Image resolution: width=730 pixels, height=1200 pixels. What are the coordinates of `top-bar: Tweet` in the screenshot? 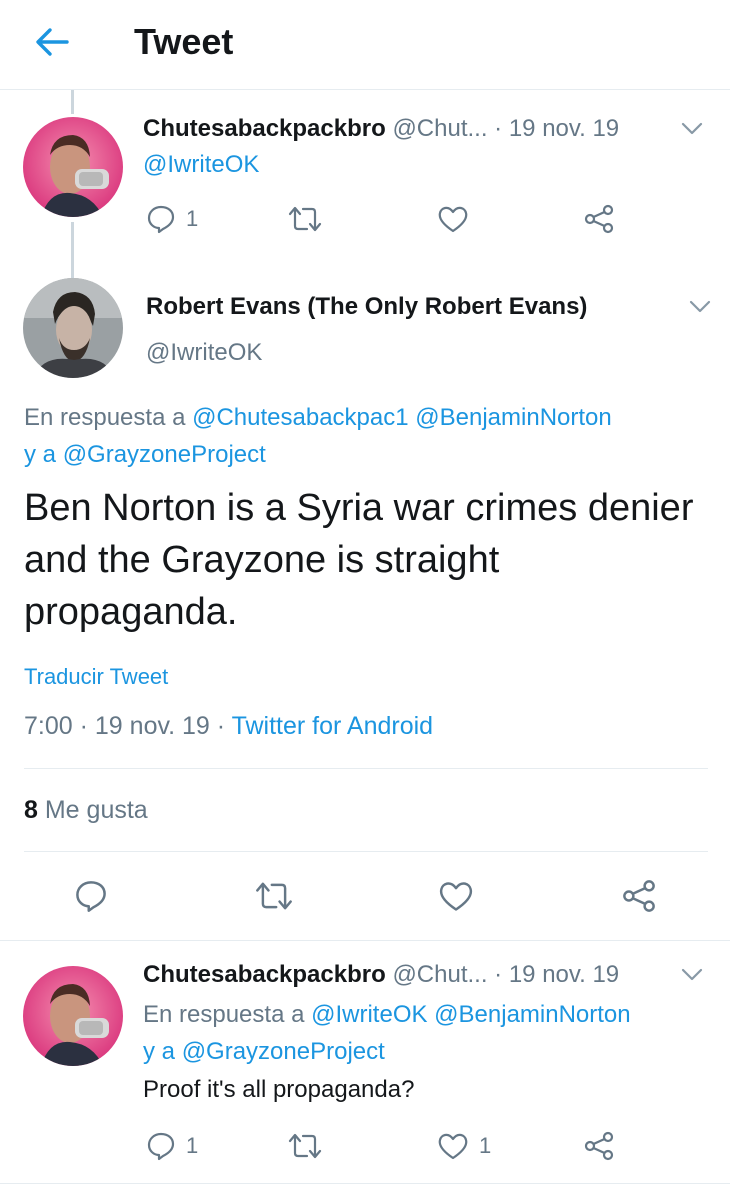 It's located at (365, 45).